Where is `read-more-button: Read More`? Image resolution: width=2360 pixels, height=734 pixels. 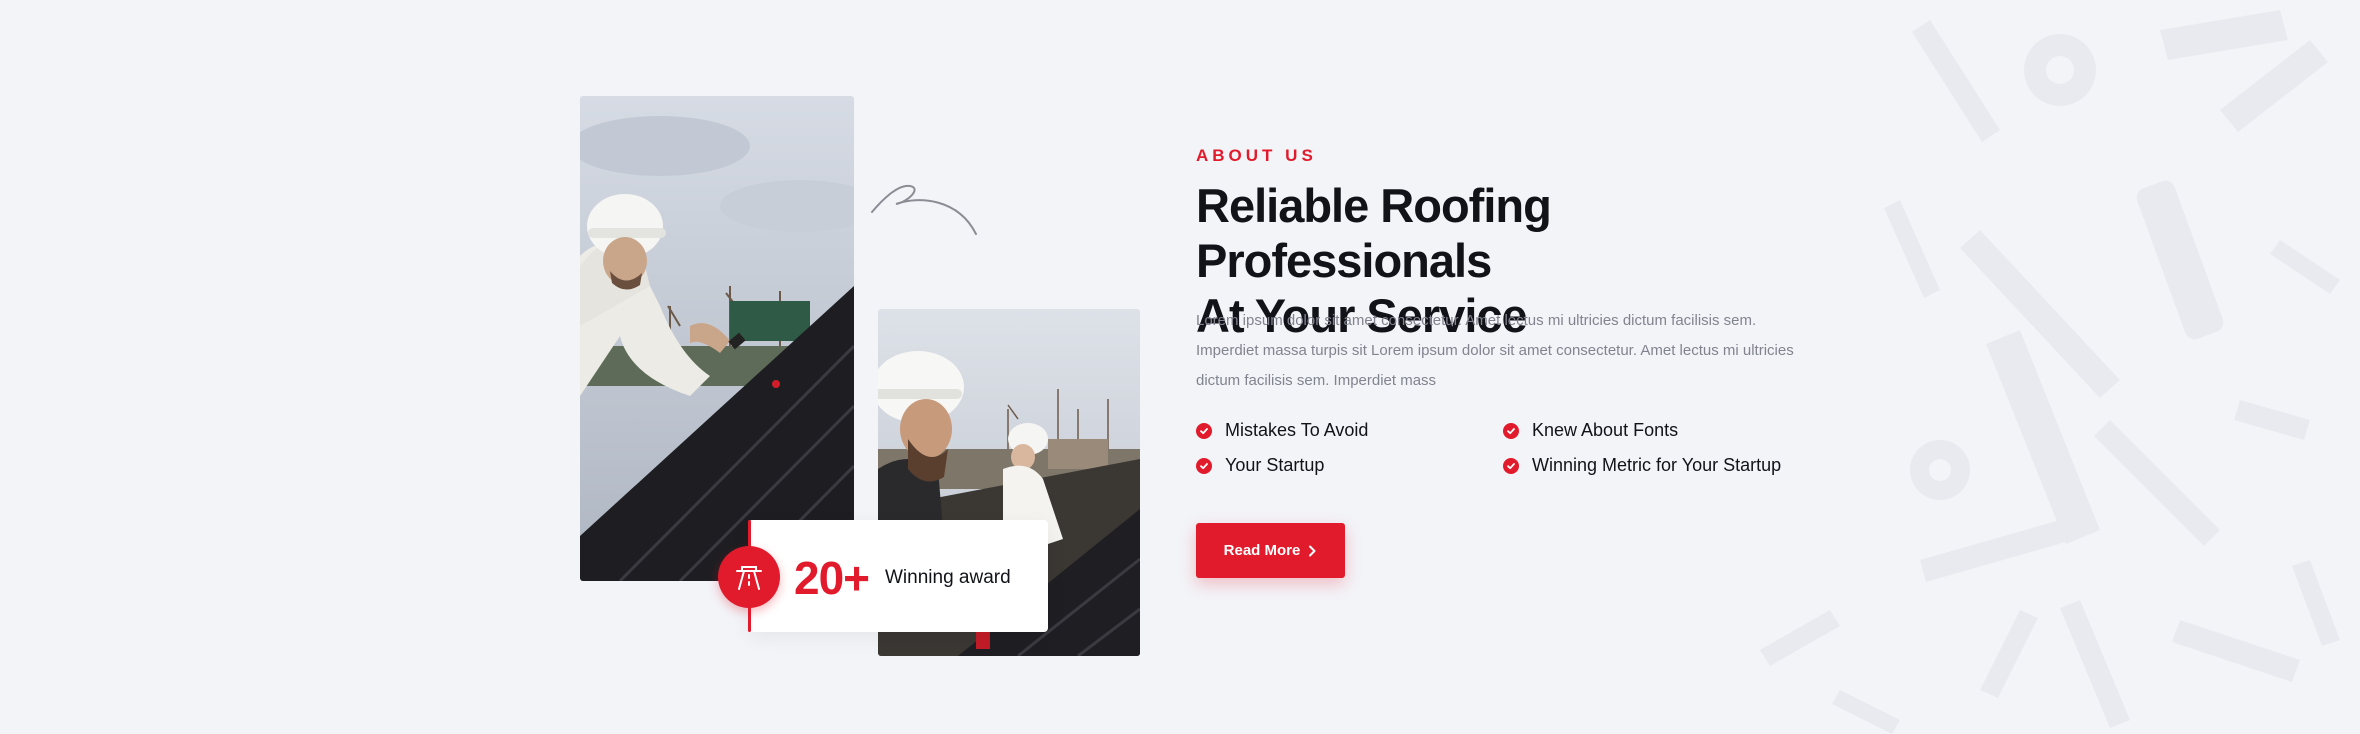 read-more-button: Read More is located at coordinates (1270, 550).